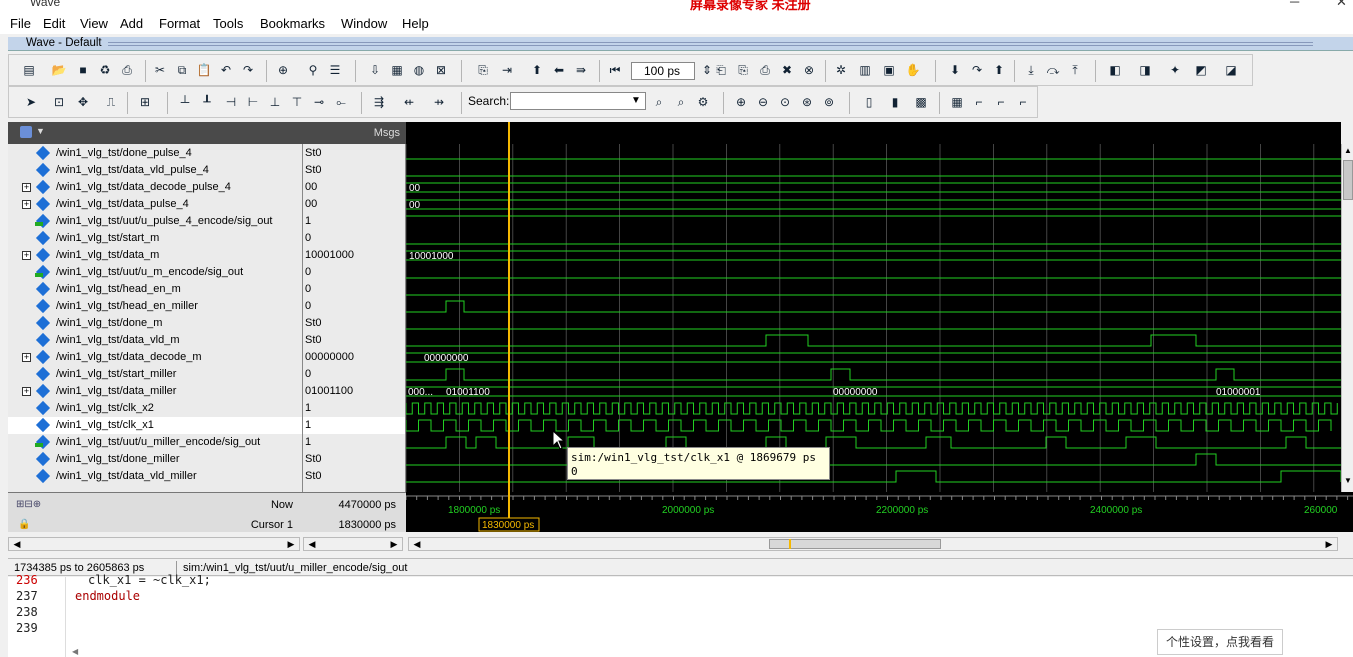 The image size is (1353, 657). Describe the element at coordinates (1145, 70) in the screenshot. I see `layout2-icon: ◨` at that location.